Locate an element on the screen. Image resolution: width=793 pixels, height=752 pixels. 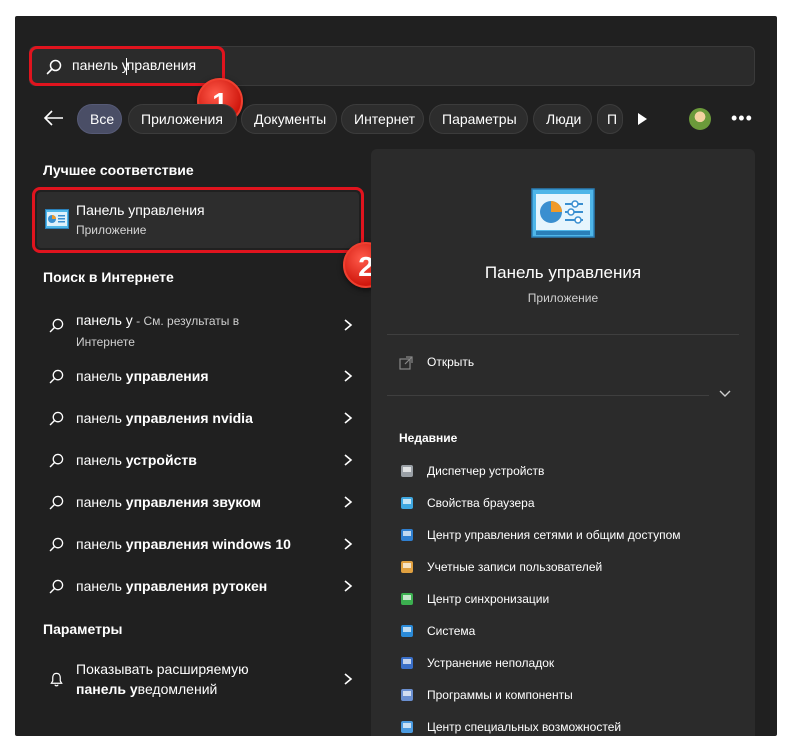
recent-item-label: Центр управления сетями и общим доступом is located at coordinates (554, 535).